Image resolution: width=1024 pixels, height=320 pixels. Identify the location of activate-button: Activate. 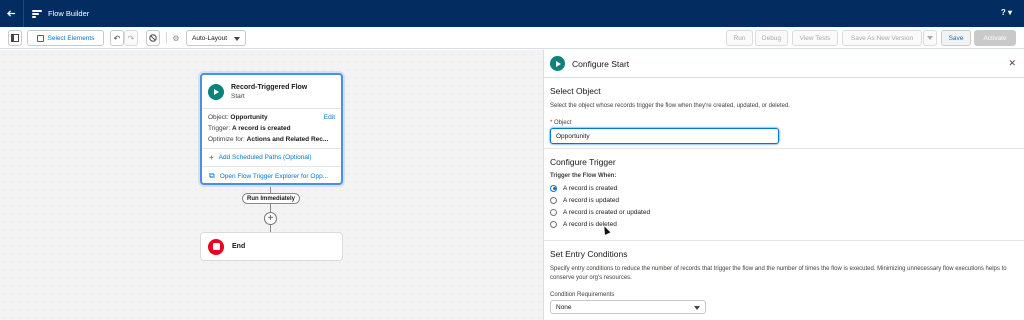
(995, 38).